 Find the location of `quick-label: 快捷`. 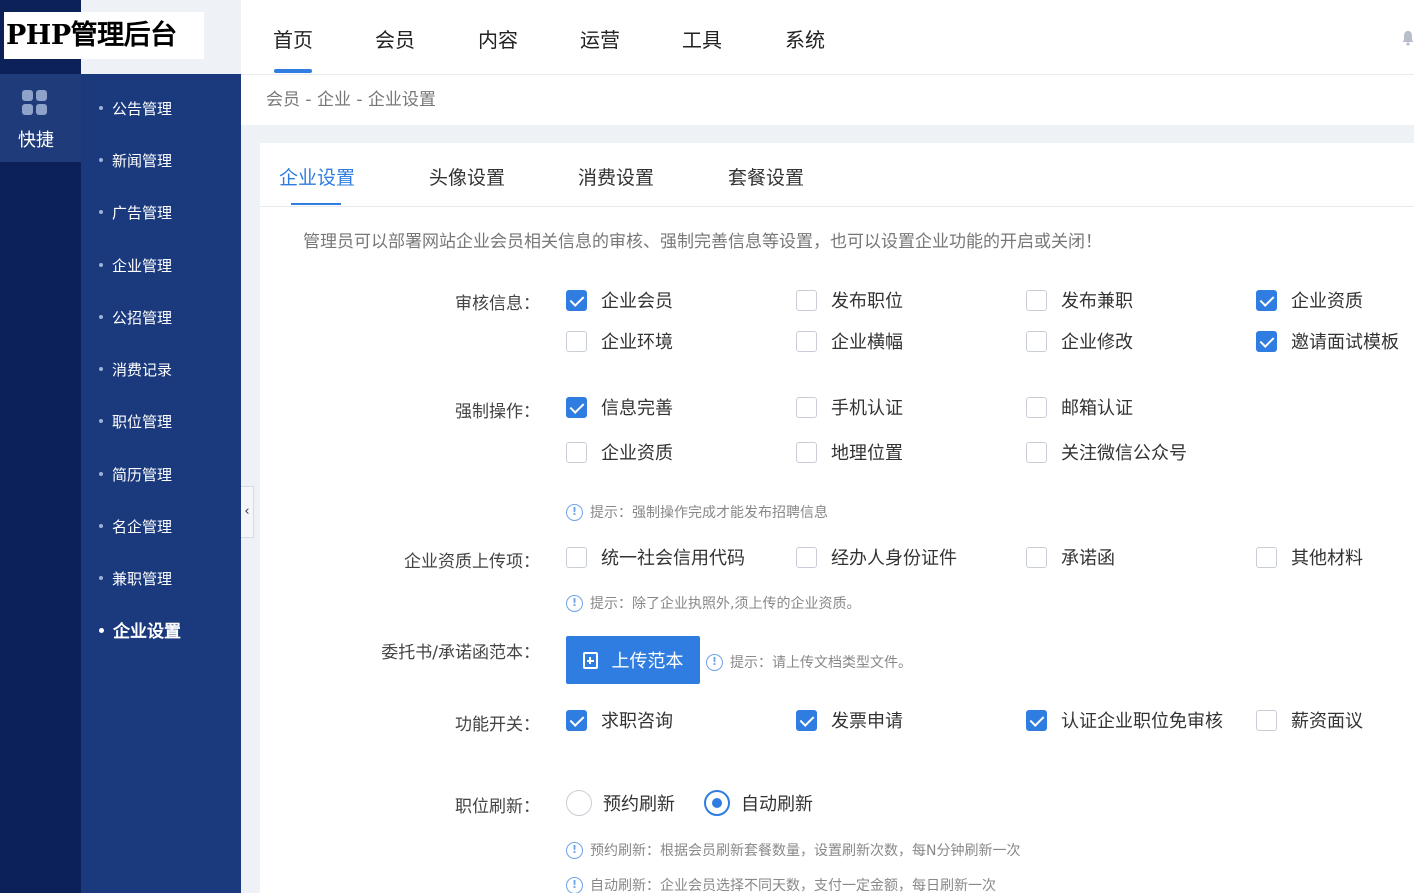

quick-label: 快捷 is located at coordinates (36, 140).